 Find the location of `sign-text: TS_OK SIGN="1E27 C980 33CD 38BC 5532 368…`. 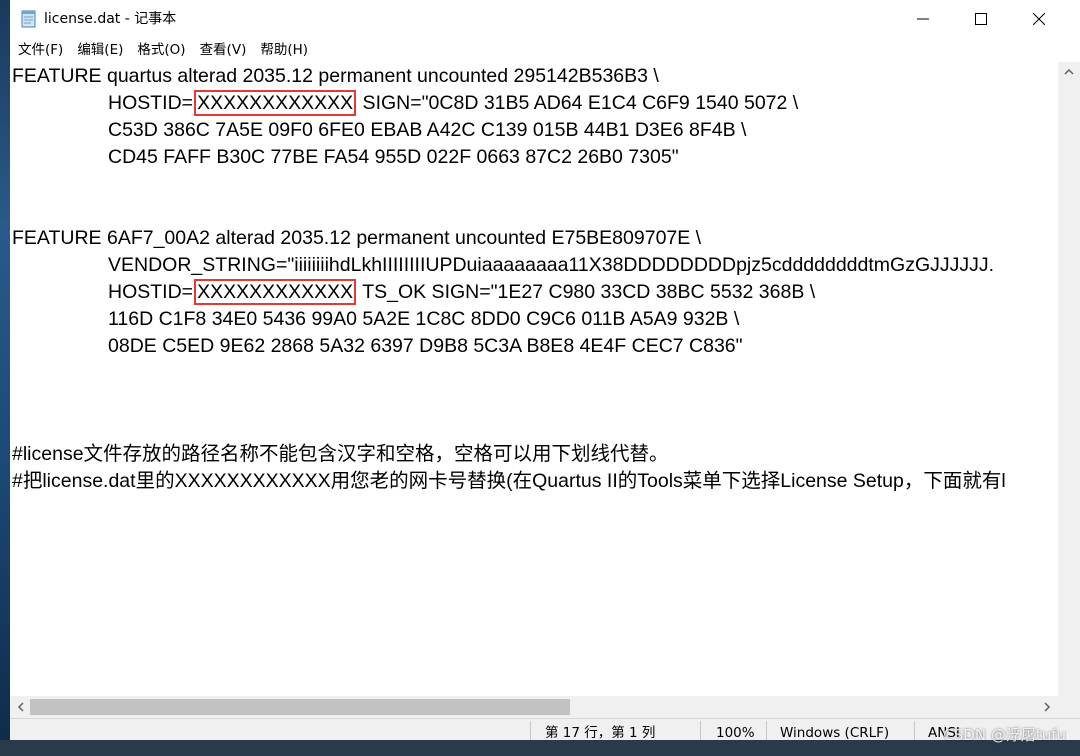

sign-text: TS_OK SIGN="1E27 C980 33CD 38BC 5532 368… is located at coordinates (586, 292).